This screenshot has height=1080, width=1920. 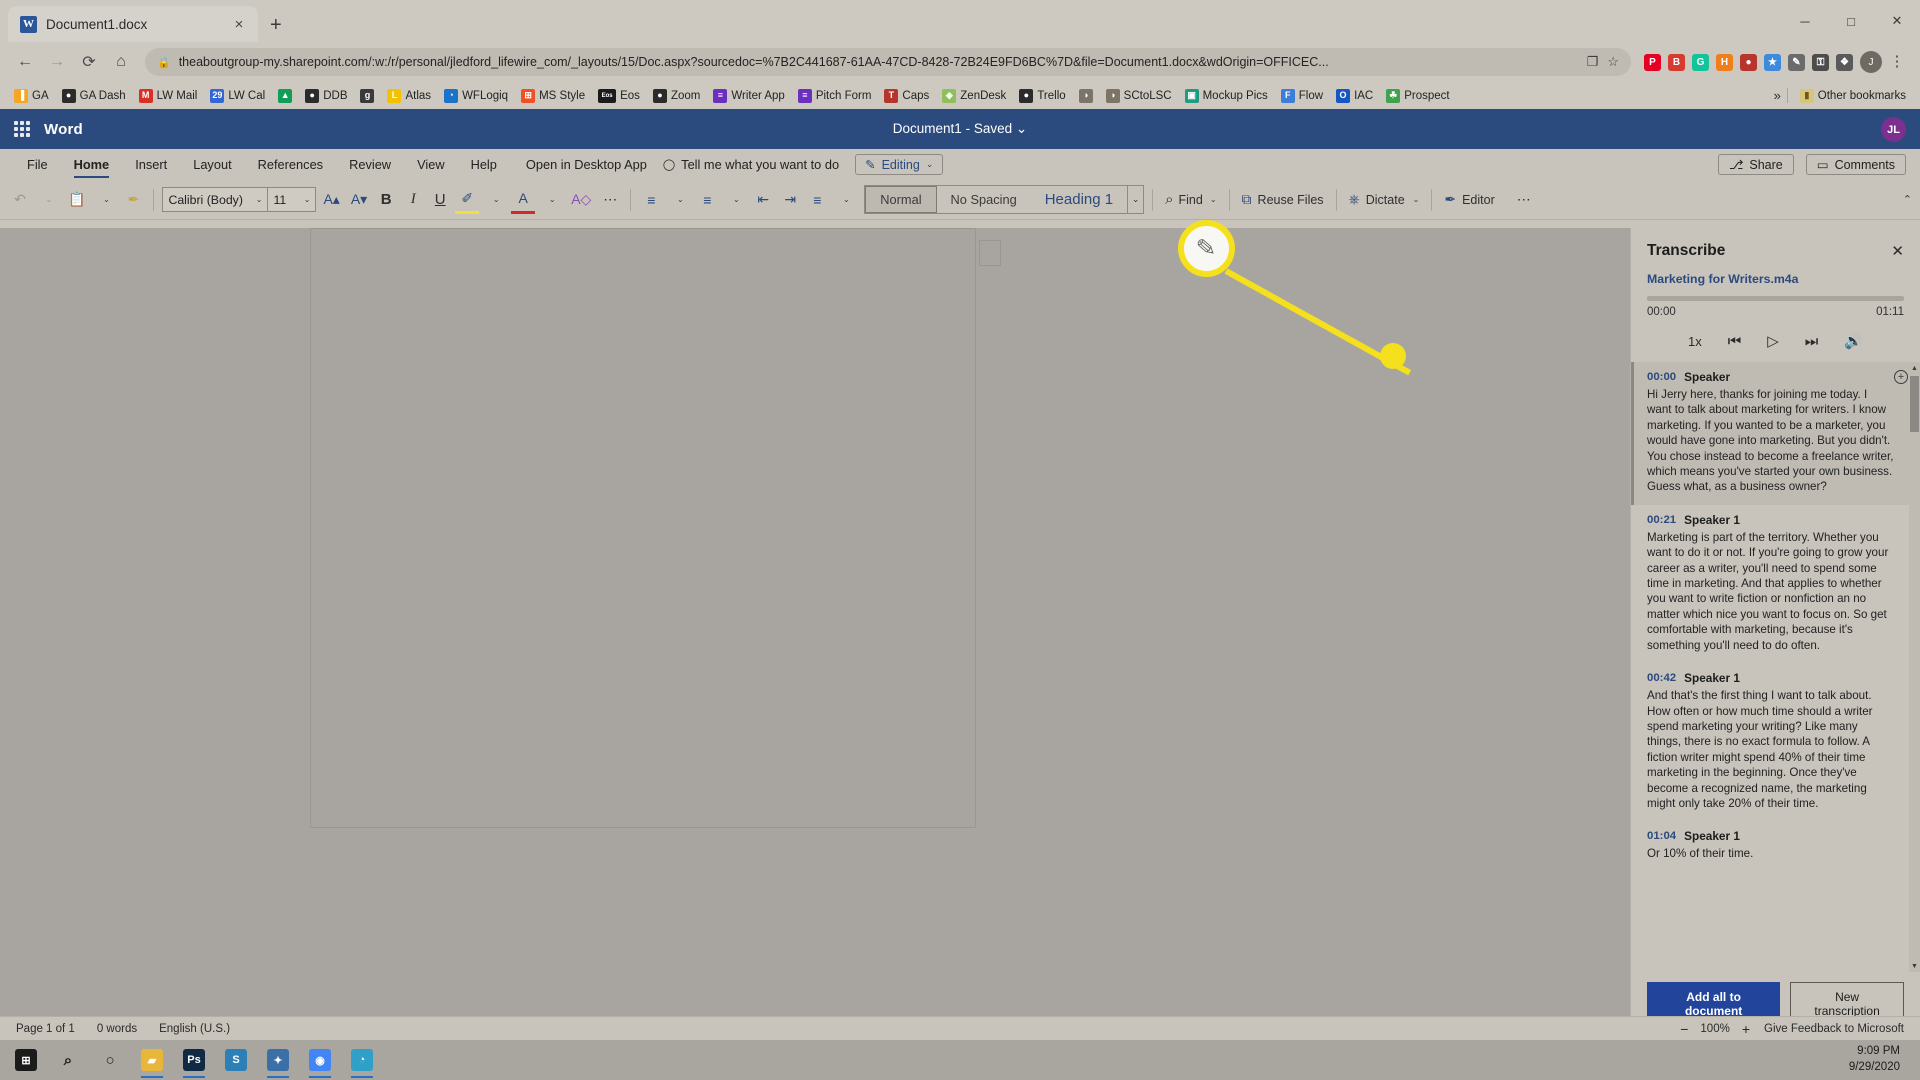 I want to click on bookmark-item: ● GA Dash, so click(x=94, y=96).